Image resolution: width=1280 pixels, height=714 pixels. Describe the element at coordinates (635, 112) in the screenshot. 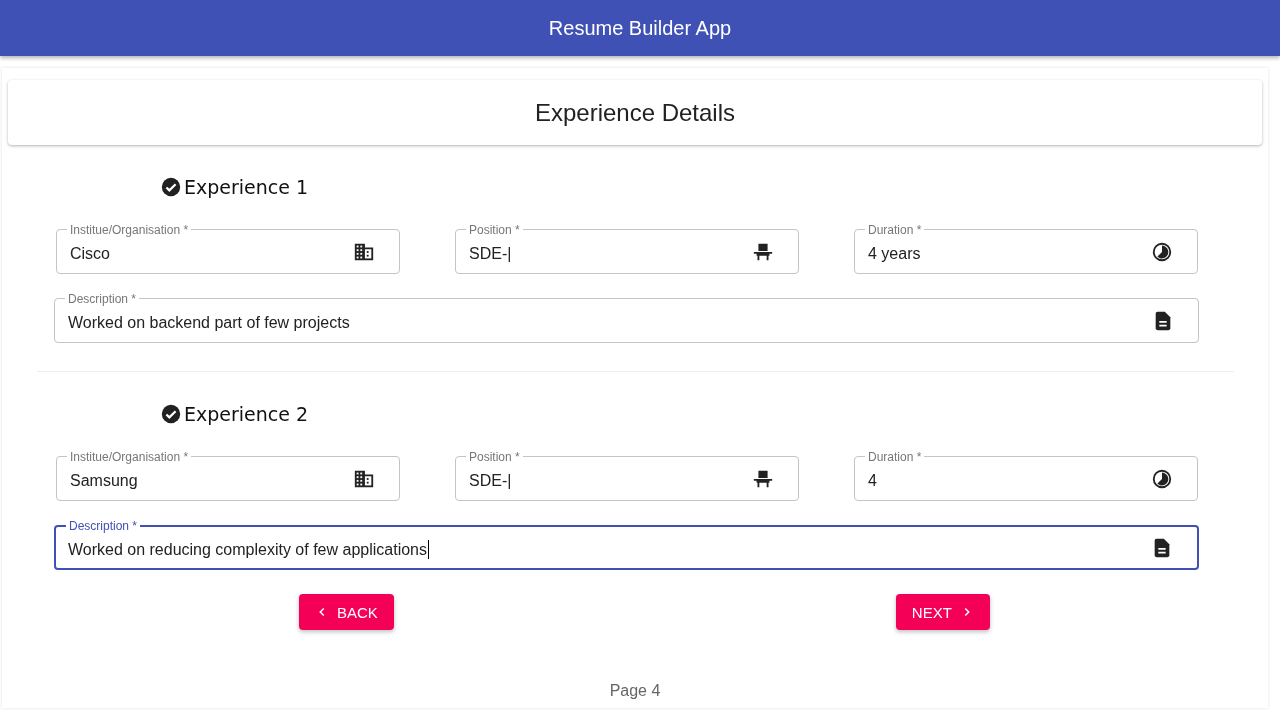

I see `page-title: Experience Details` at that location.